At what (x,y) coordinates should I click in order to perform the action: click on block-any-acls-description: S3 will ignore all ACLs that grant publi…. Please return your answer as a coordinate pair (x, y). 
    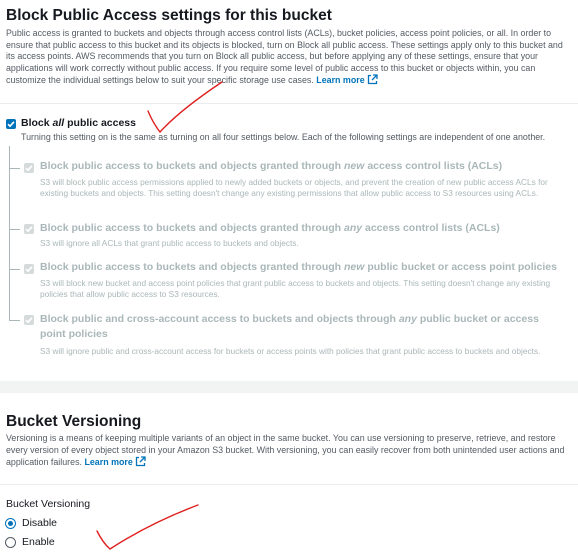
    Looking at the image, I should click on (169, 243).